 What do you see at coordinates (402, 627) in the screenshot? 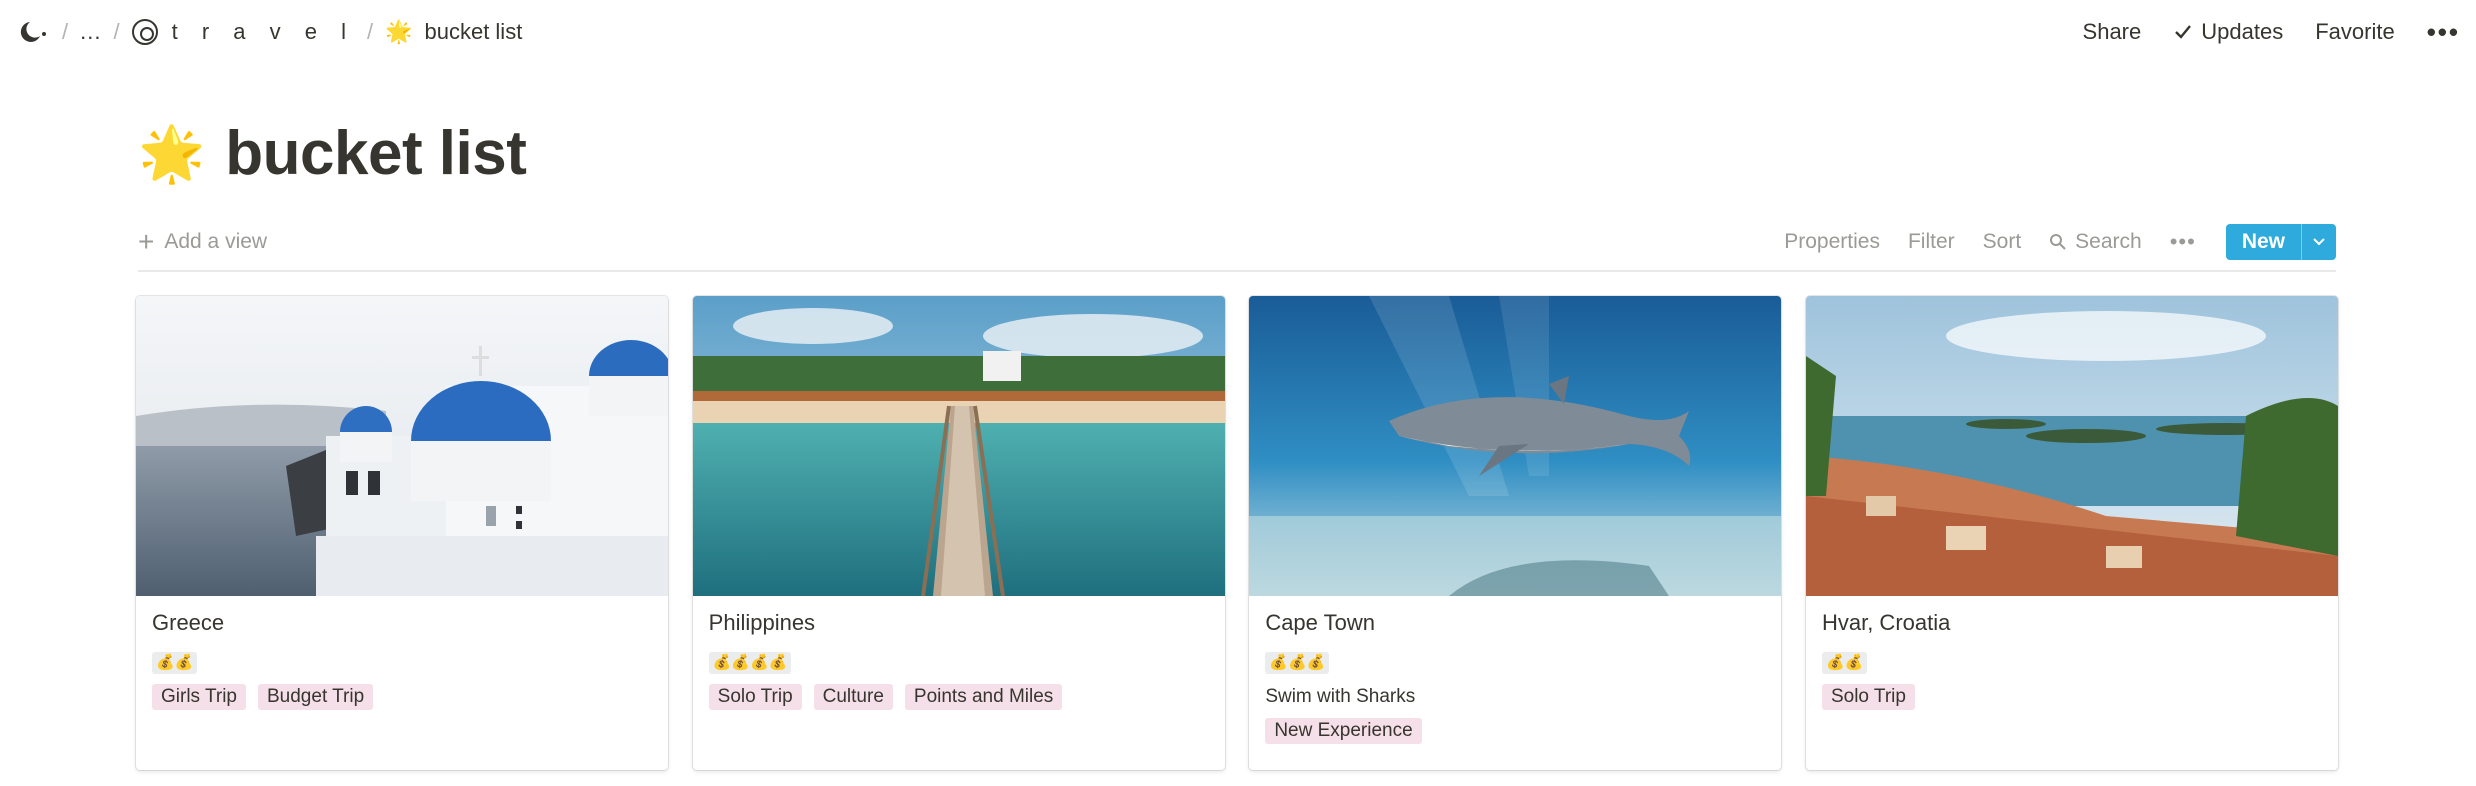
I see `card-title: Greece` at bounding box center [402, 627].